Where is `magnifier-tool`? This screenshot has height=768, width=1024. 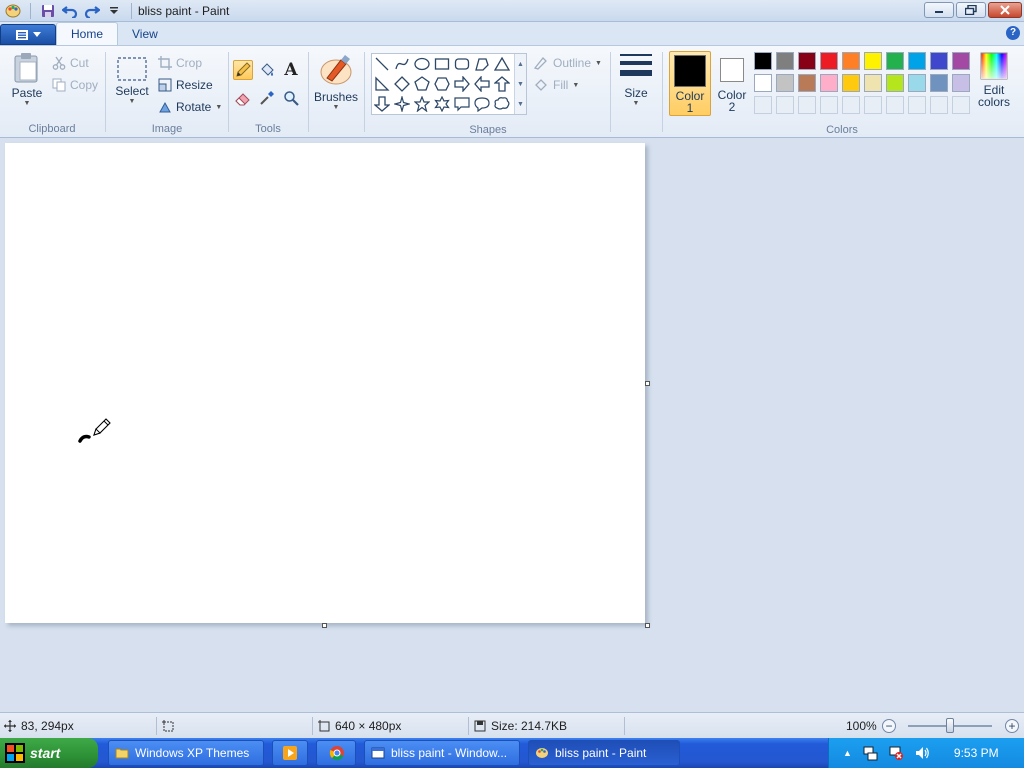 magnifier-tool is located at coordinates (291, 98).